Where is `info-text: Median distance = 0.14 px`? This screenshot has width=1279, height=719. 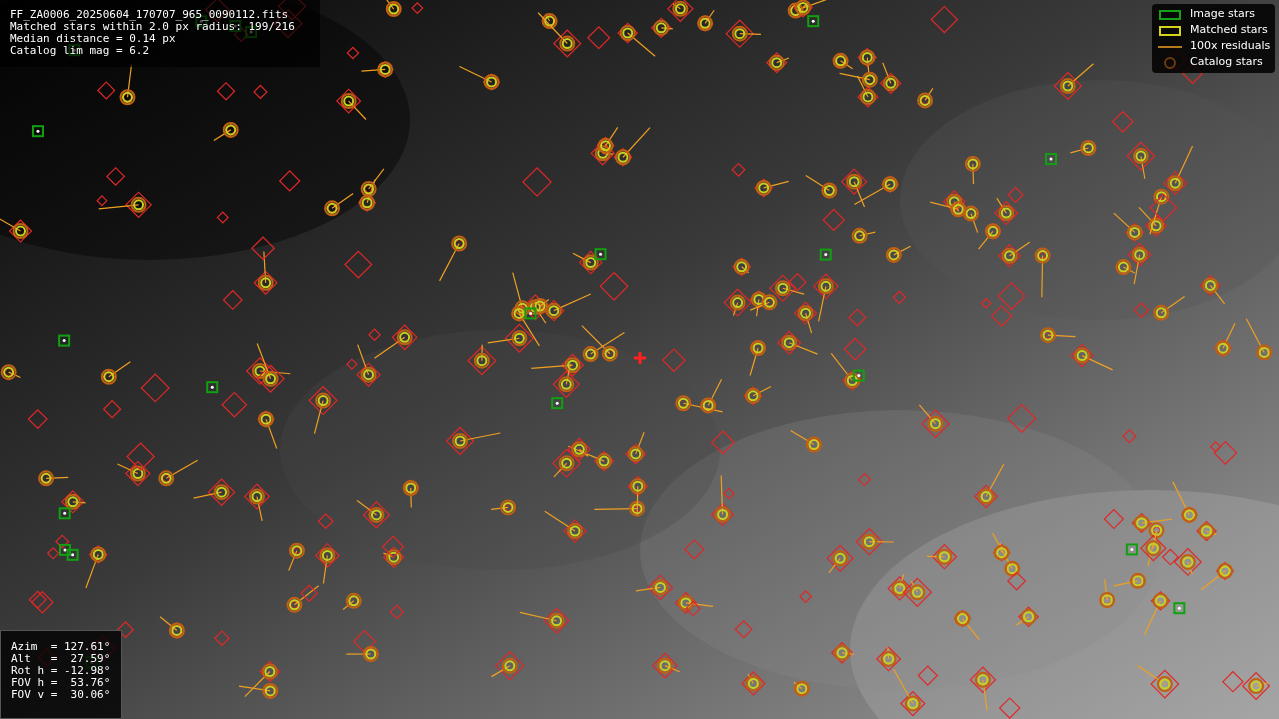
info-text: Median distance = 0.14 px is located at coordinates (93, 39).